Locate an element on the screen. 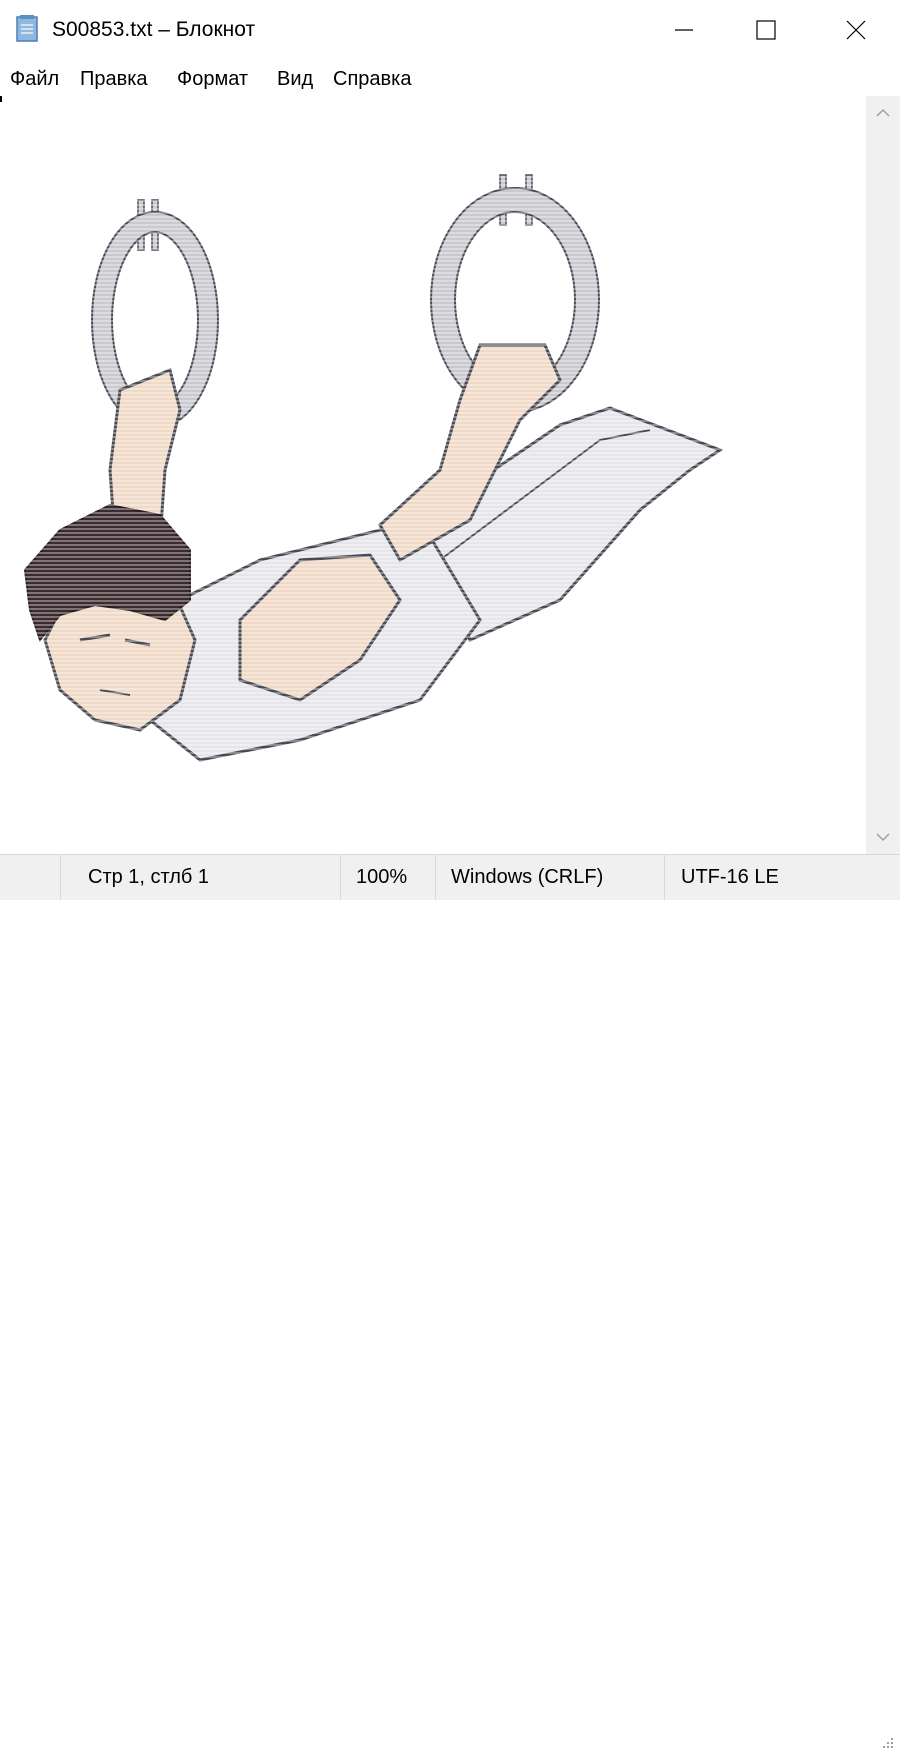 Image resolution: width=900 pixels, height=1751 pixels. chevron-down-icon is located at coordinates (883, 837).